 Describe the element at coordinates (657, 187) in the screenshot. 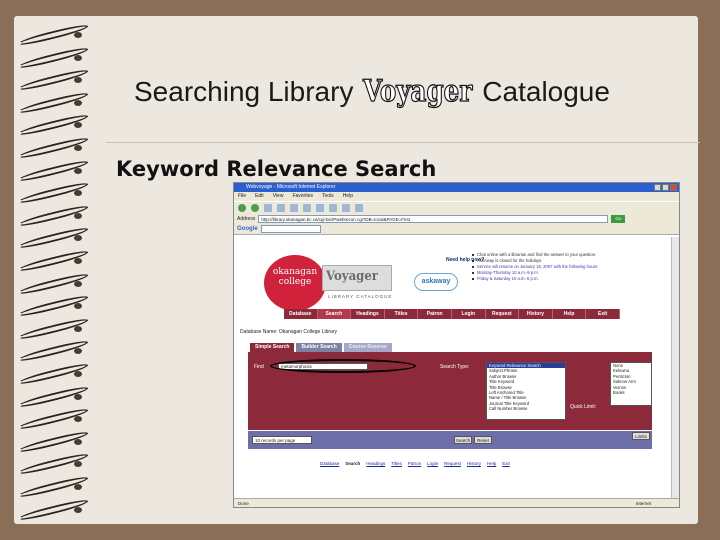

I see `minimize-icon` at that location.